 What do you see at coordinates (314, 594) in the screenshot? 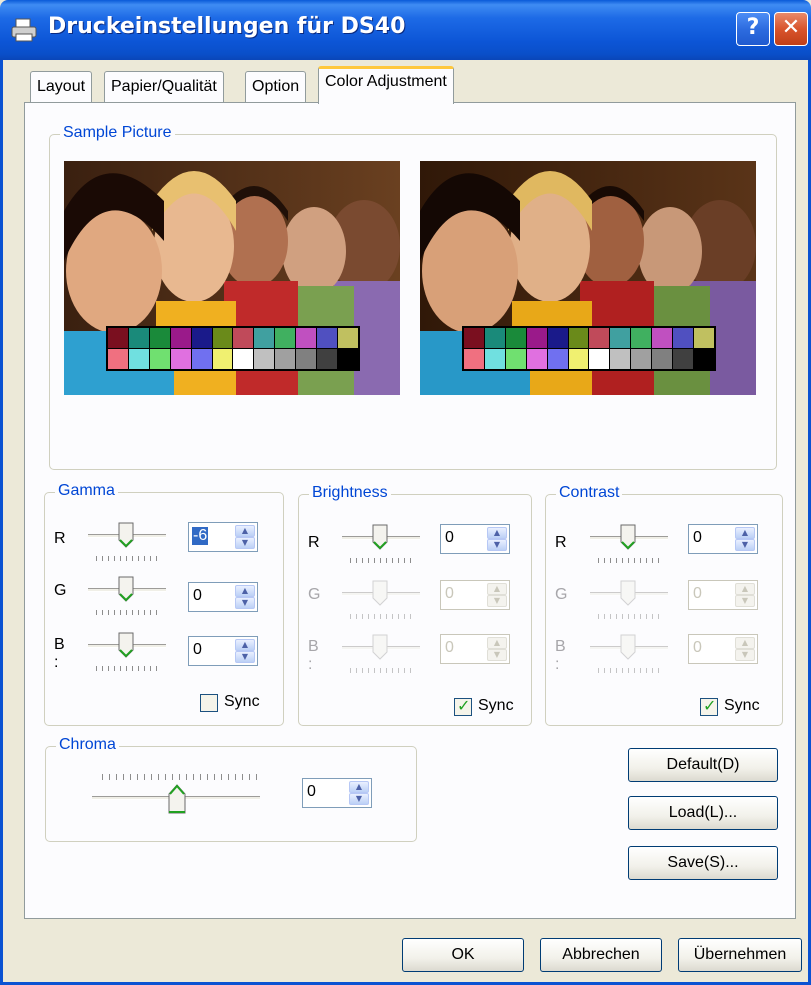
I see `brightness-g-label: G` at bounding box center [314, 594].